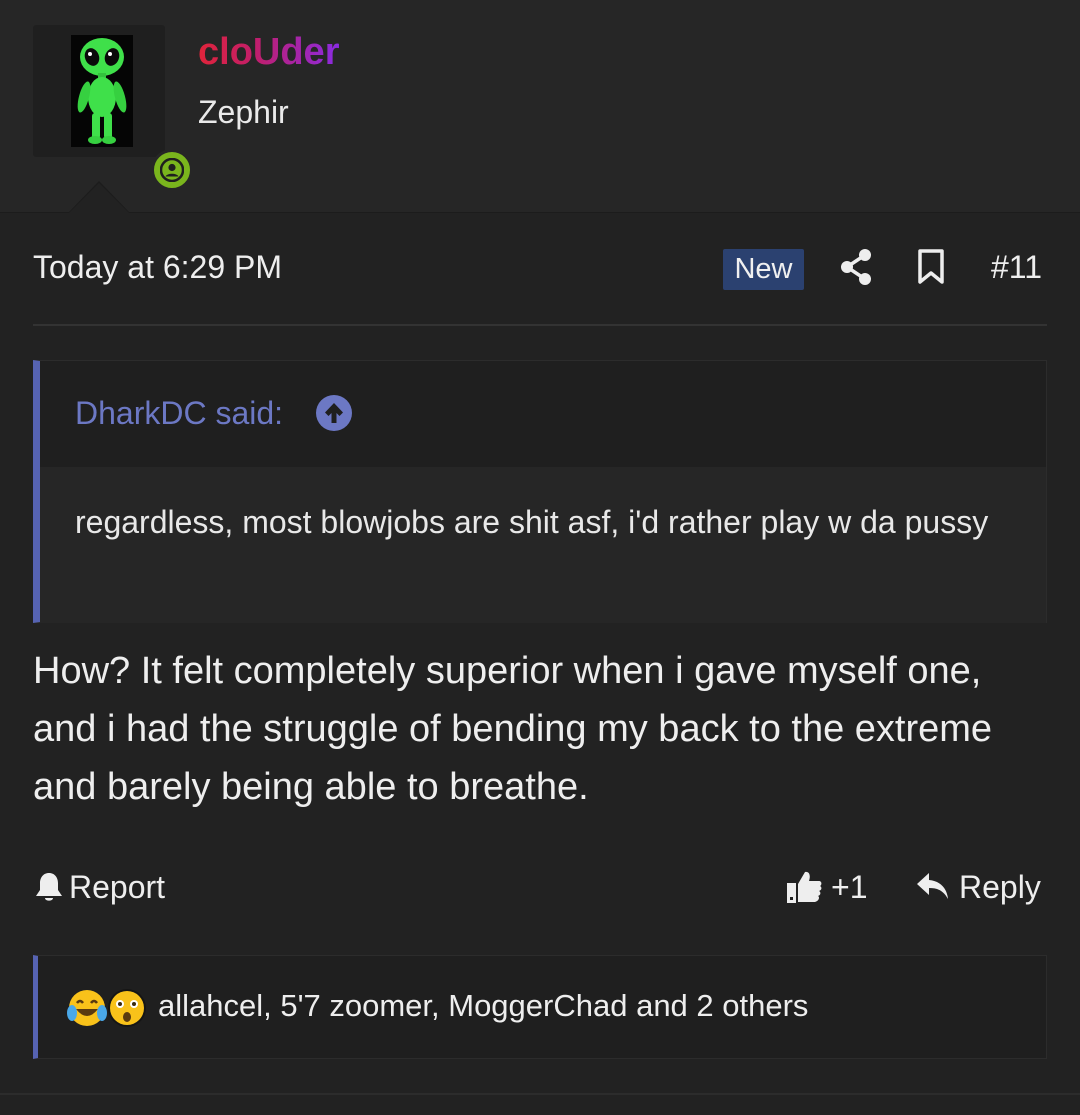 Image resolution: width=1080 pixels, height=1115 pixels. I want to click on new-badge: New, so click(763, 269).